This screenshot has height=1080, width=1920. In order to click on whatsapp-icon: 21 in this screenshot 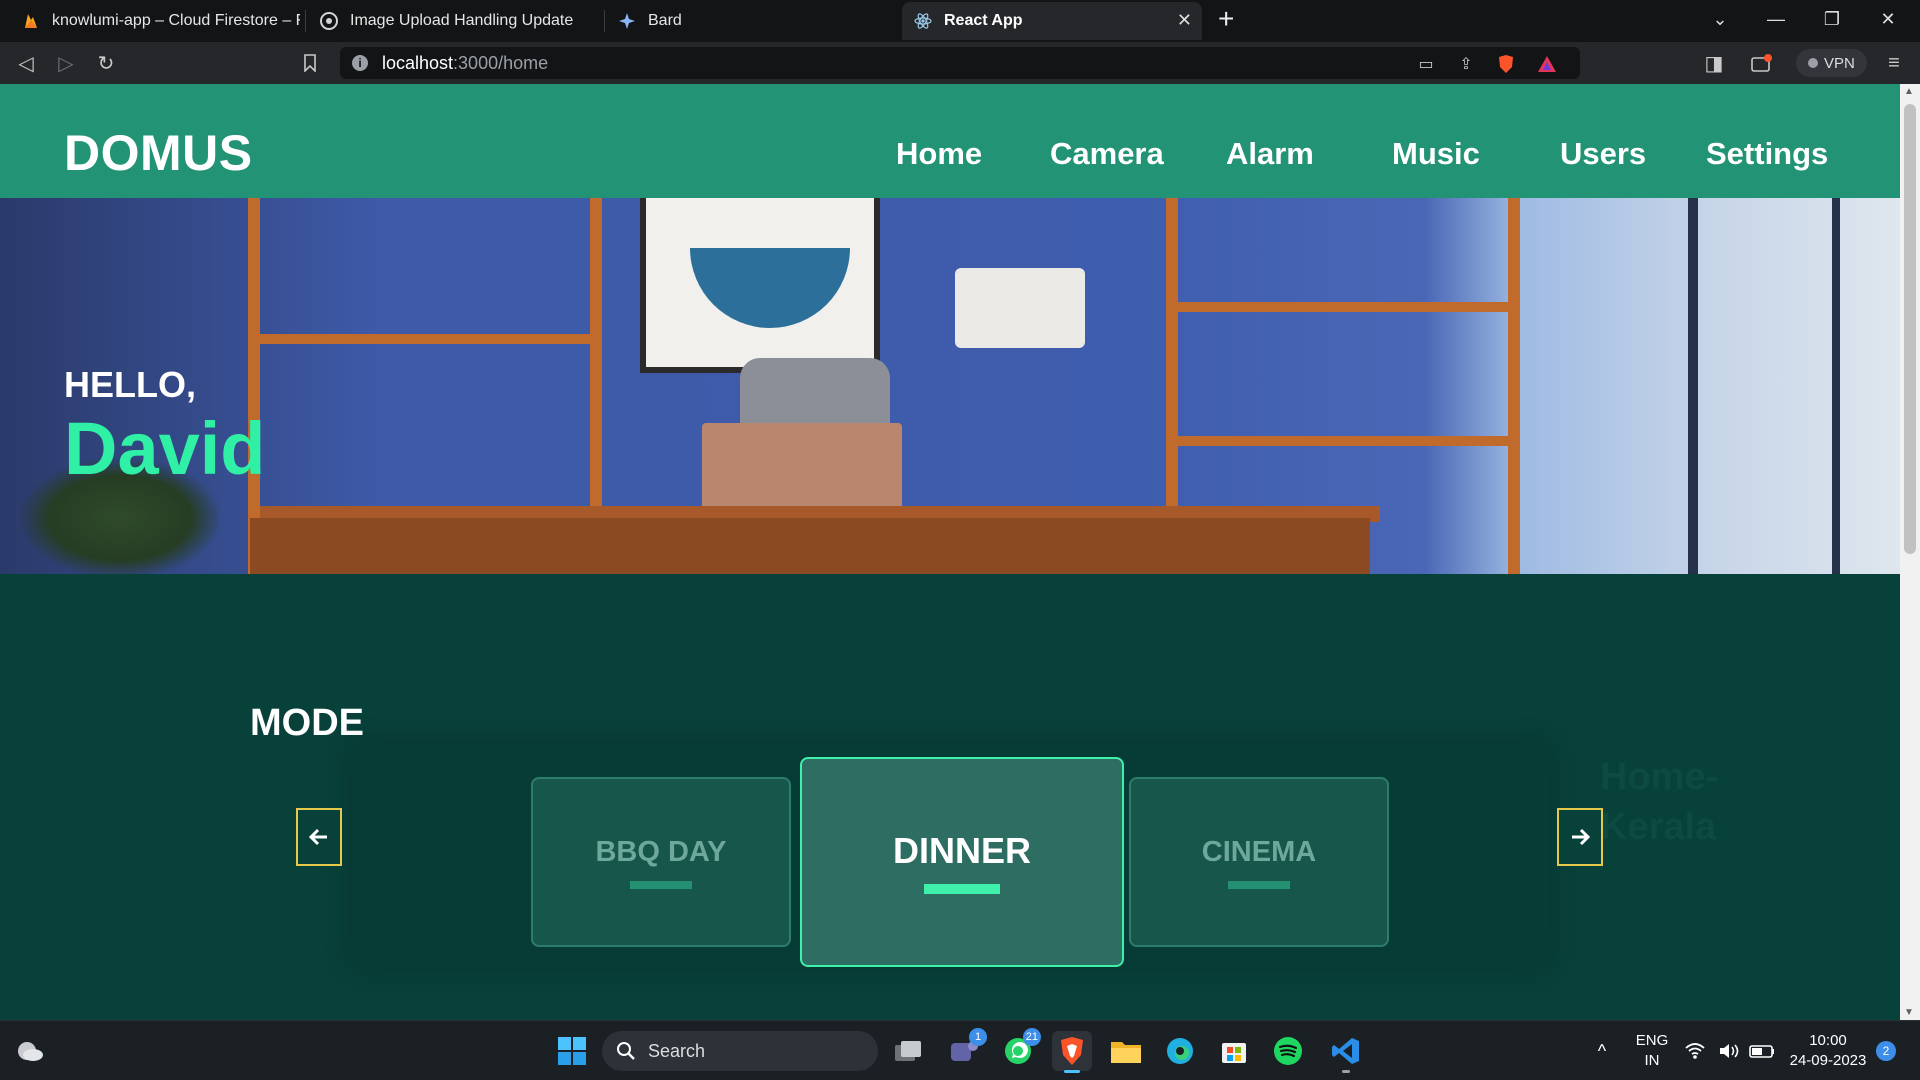, I will do `click(1019, 1049)`.